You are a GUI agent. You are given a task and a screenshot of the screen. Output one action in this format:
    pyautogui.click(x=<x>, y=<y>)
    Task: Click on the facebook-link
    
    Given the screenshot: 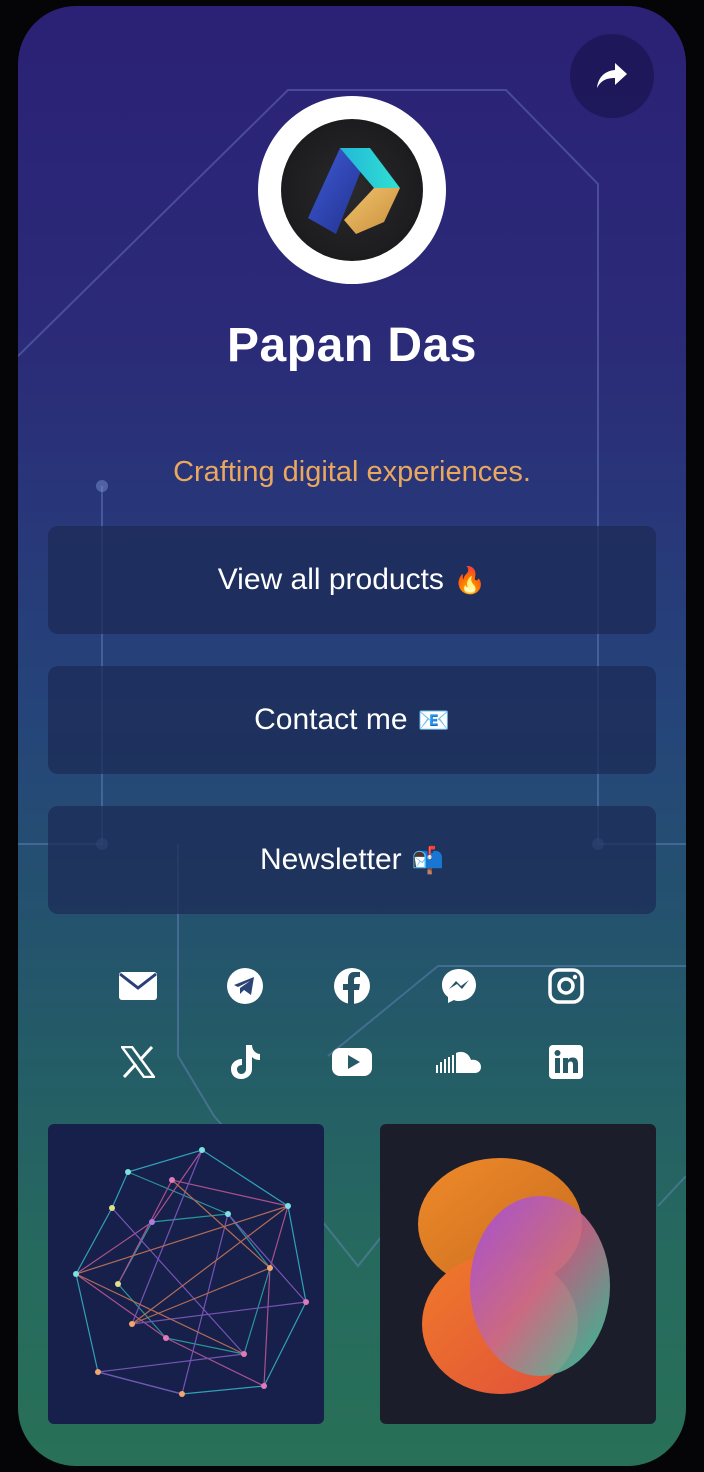 What is the action you would take?
    pyautogui.click(x=352, y=986)
    